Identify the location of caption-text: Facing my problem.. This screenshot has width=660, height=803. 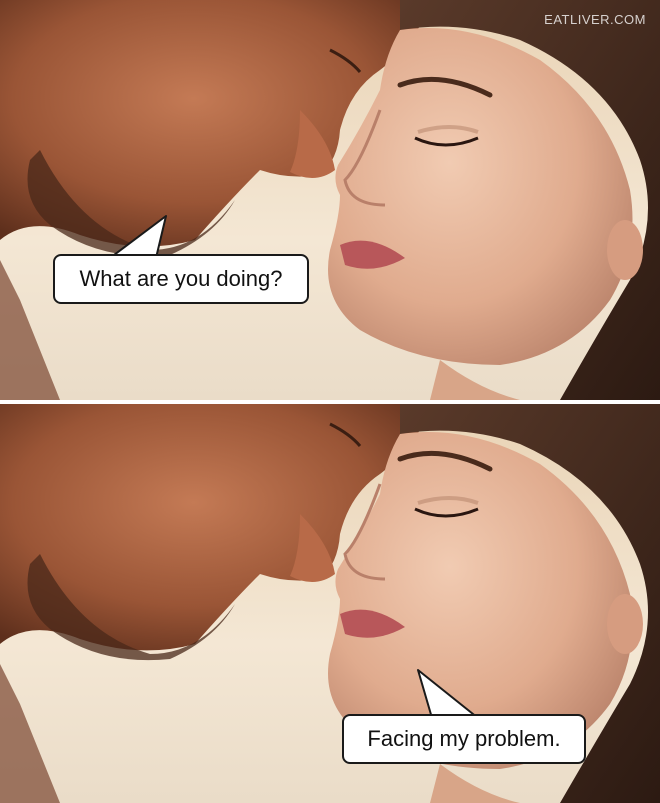
(464, 738).